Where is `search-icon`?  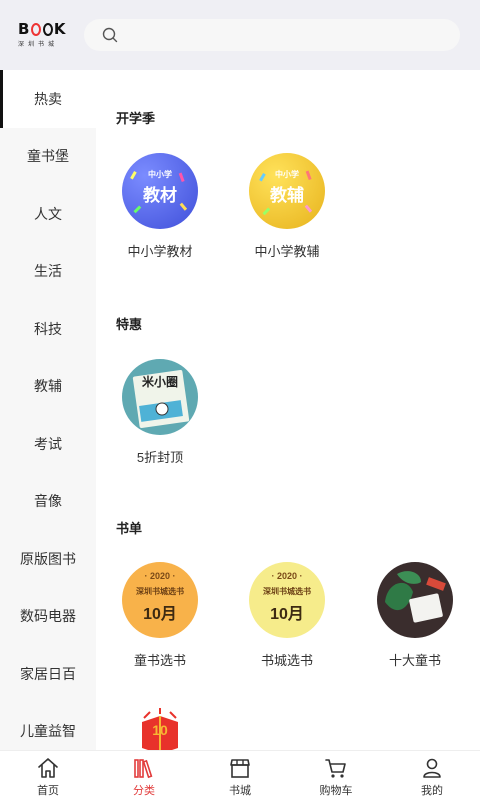 search-icon is located at coordinates (110, 35).